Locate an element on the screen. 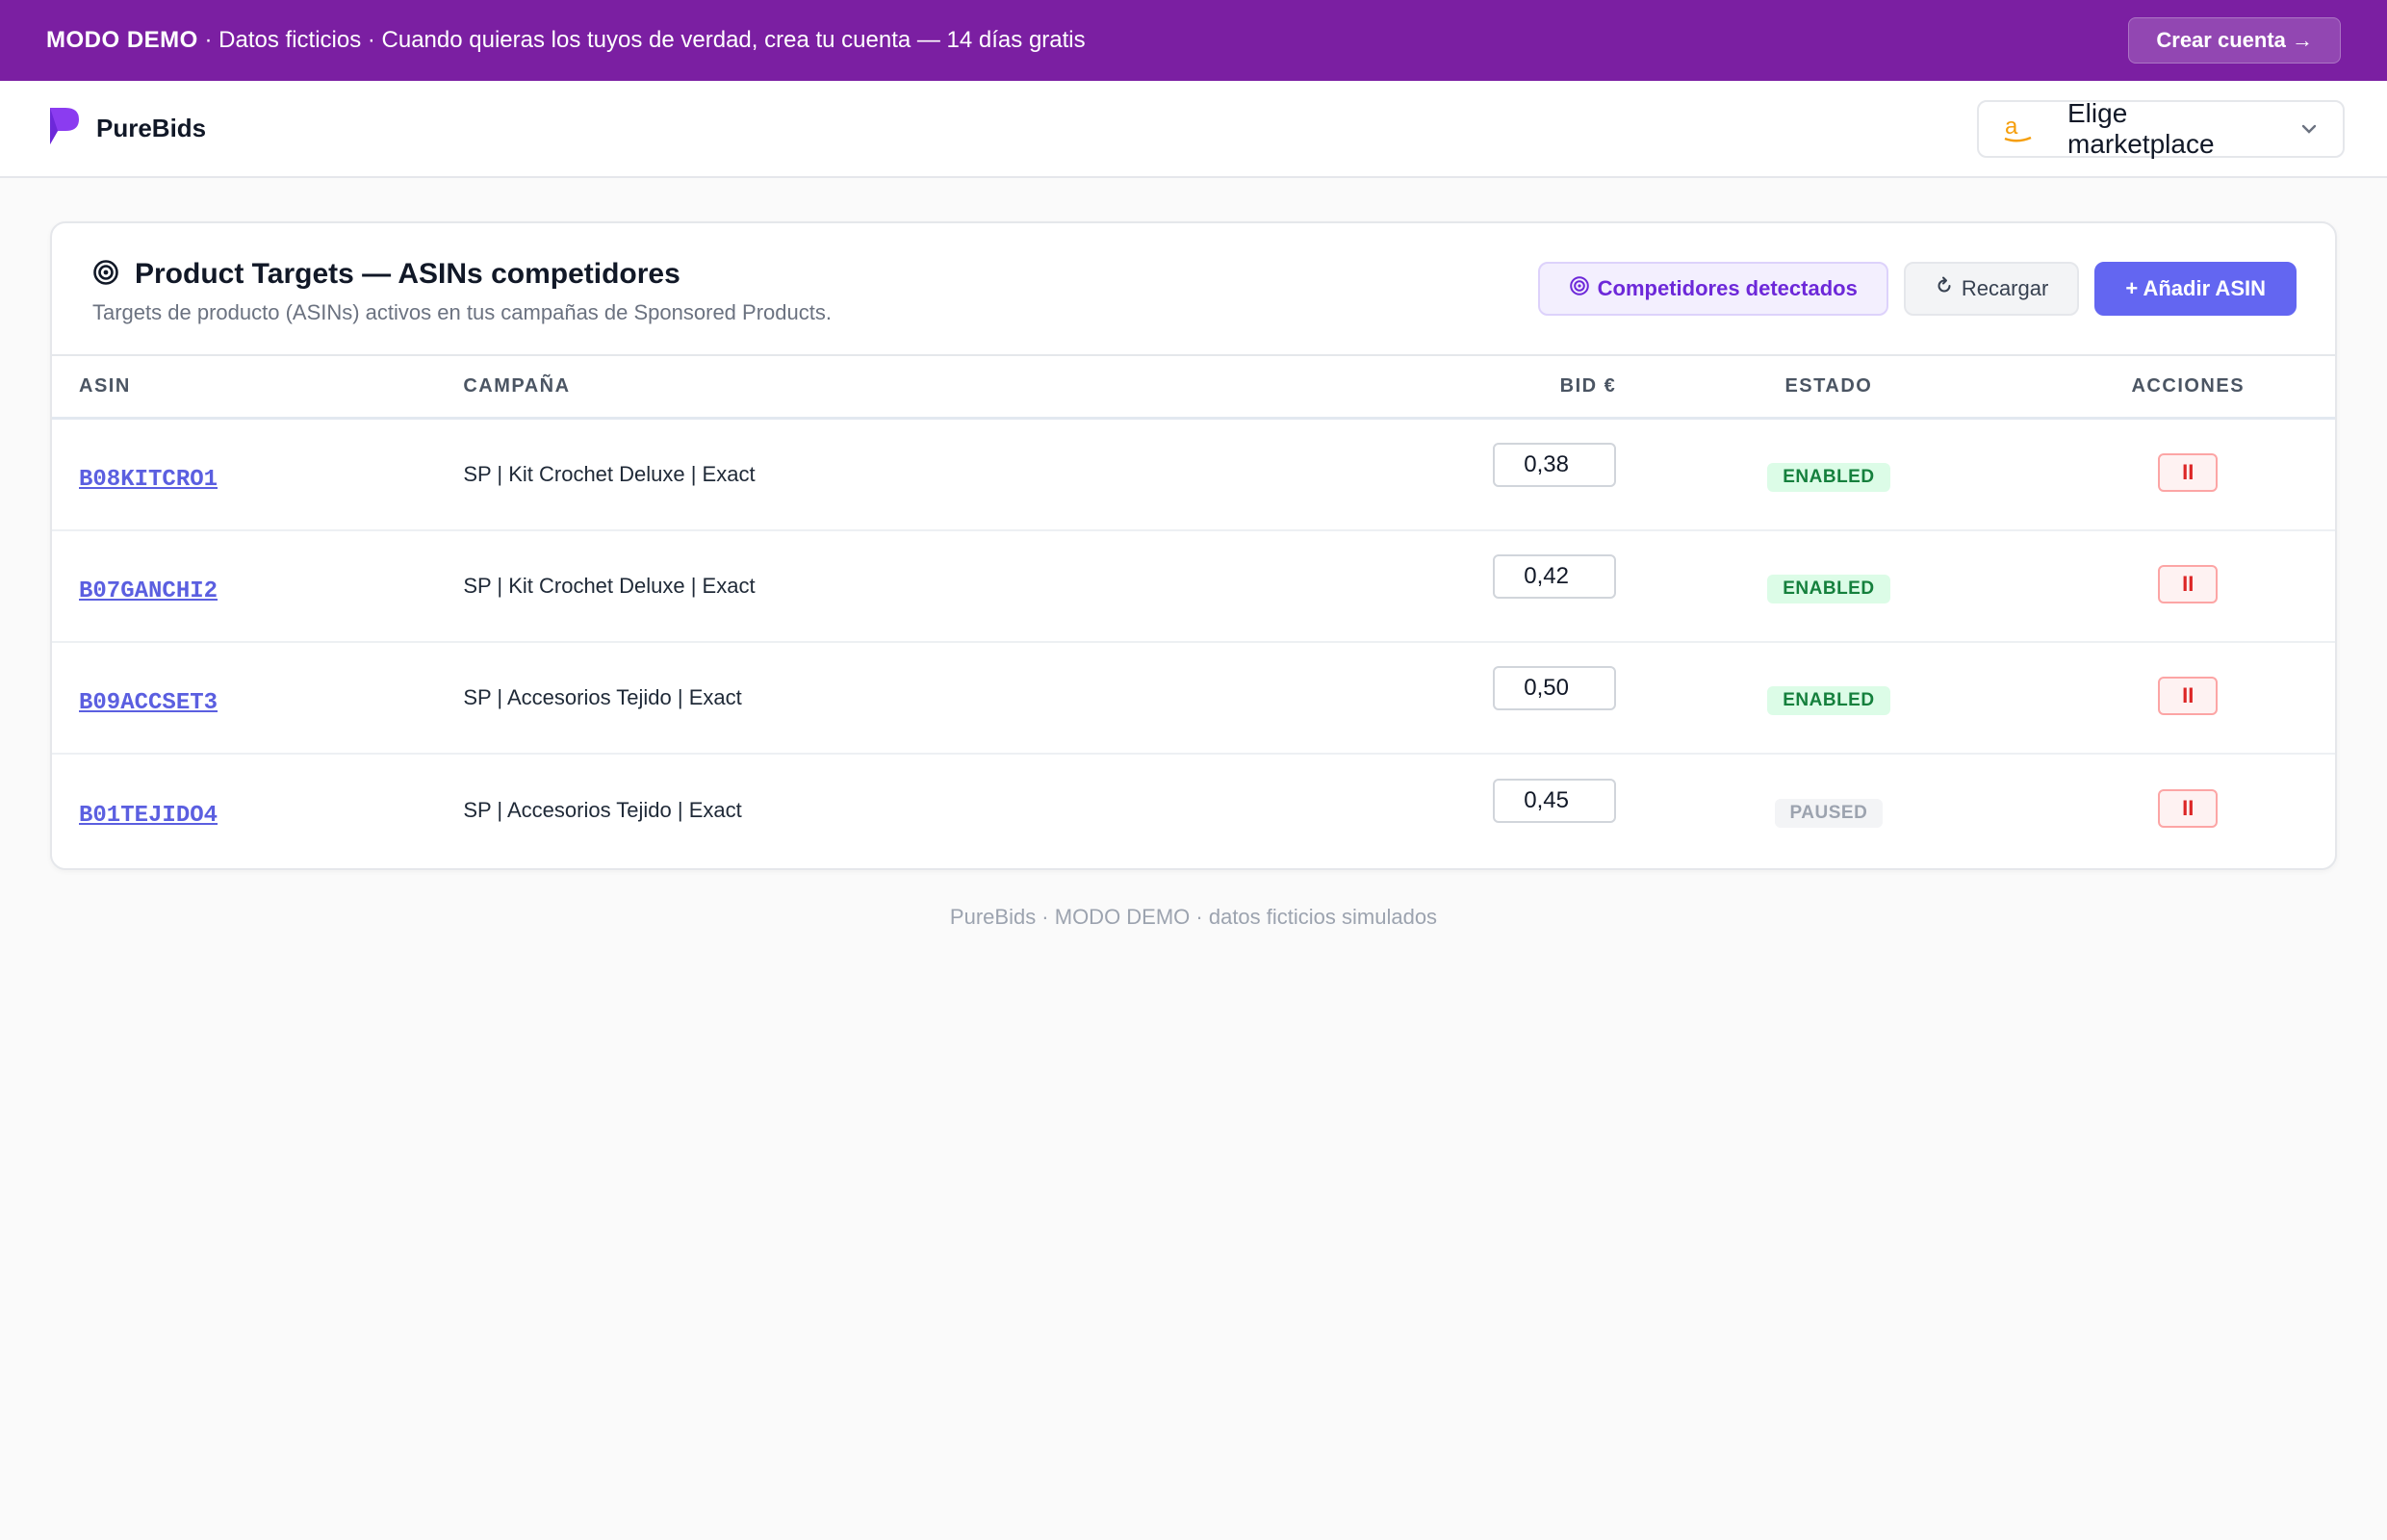  purebids-logo-icon is located at coordinates (63, 128).